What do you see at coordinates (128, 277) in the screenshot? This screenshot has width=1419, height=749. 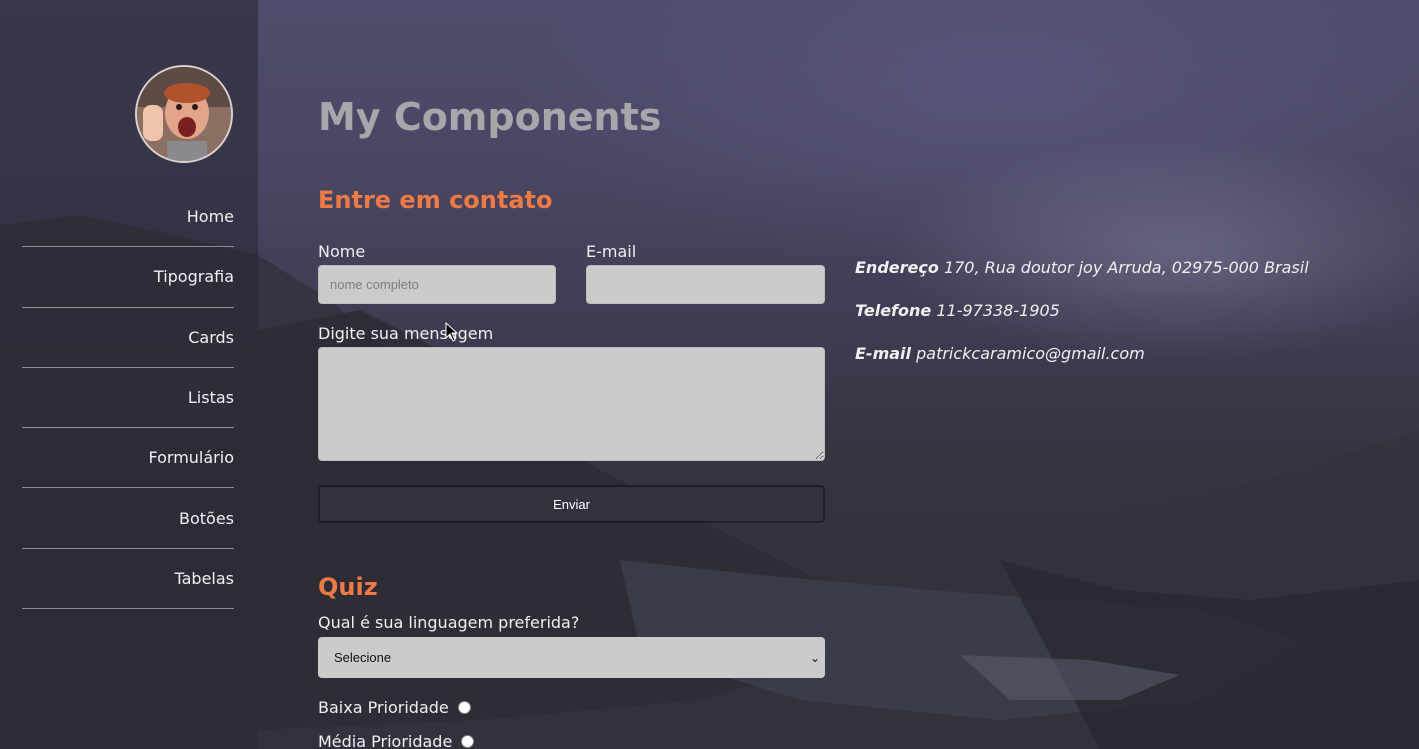 I see `sidebar-item-tipografia: Tipografia` at bounding box center [128, 277].